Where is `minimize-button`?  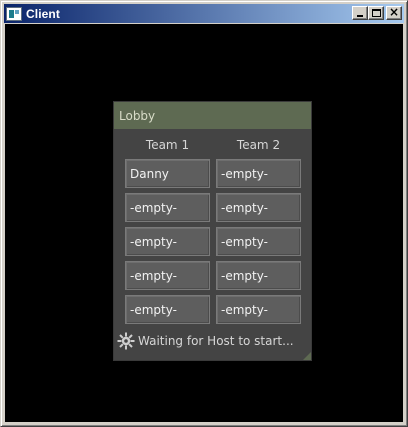
minimize-button is located at coordinates (360, 13).